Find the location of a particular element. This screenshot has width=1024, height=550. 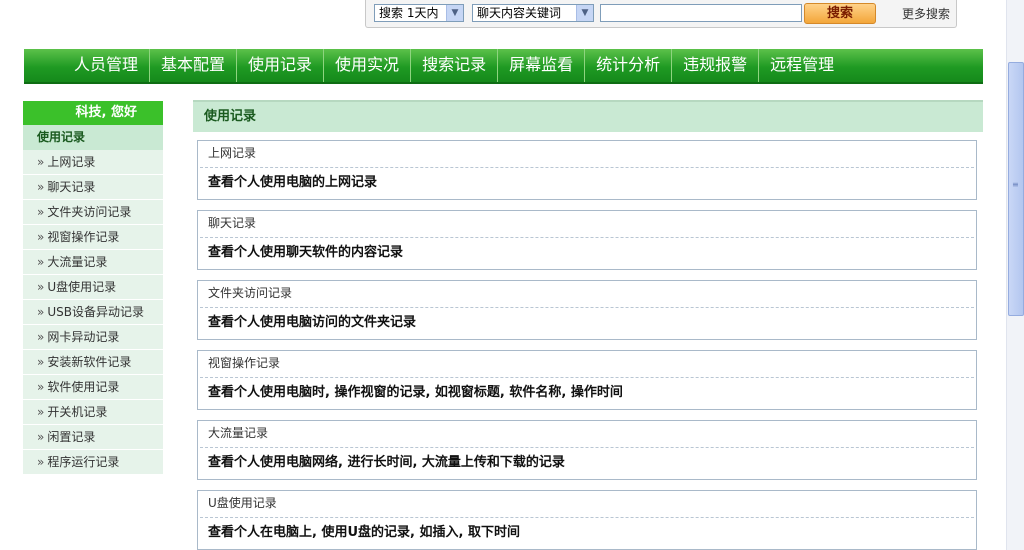

nav-item-search-records: 搜索记录 is located at coordinates (455, 65).